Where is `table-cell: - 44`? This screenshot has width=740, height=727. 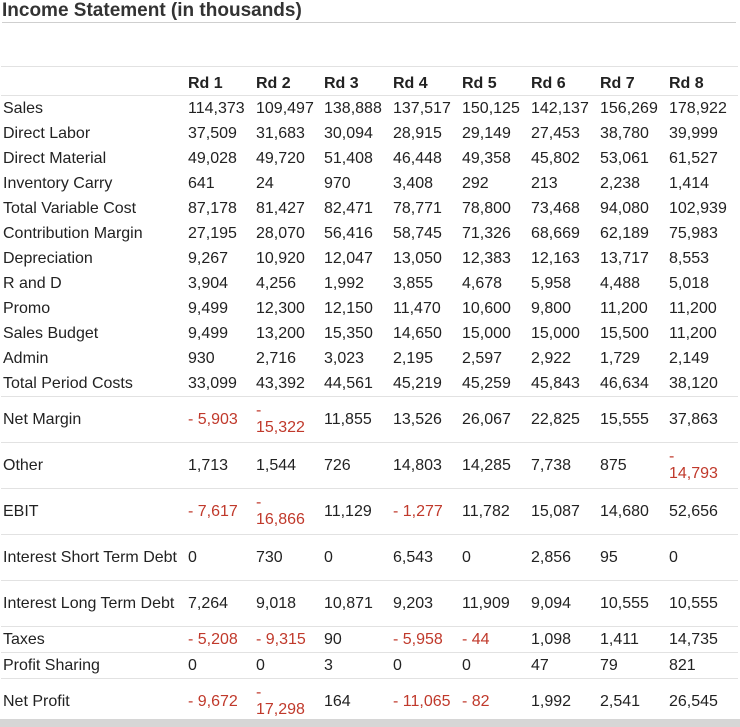 table-cell: - 44 is located at coordinates (494, 639).